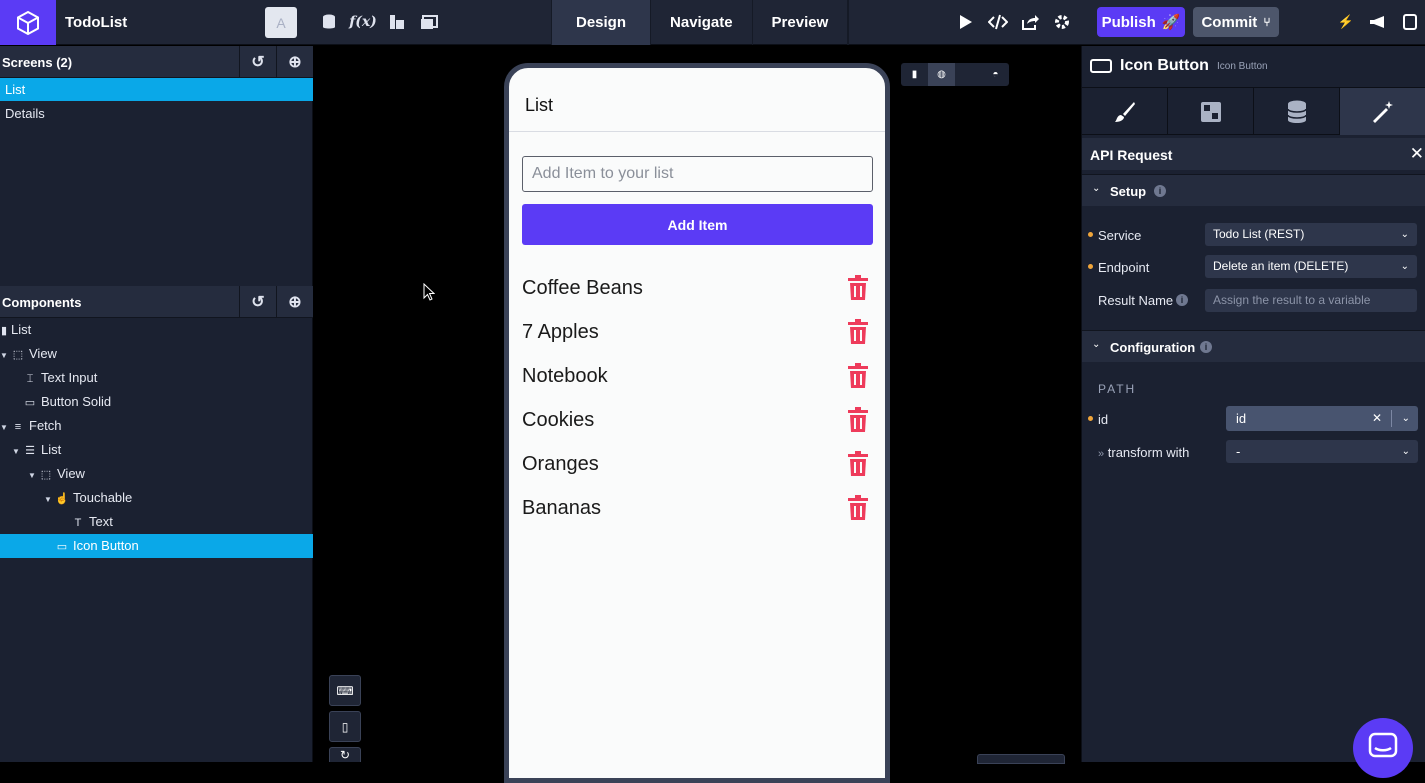  I want to click on path-label: PATH, so click(1117, 389).